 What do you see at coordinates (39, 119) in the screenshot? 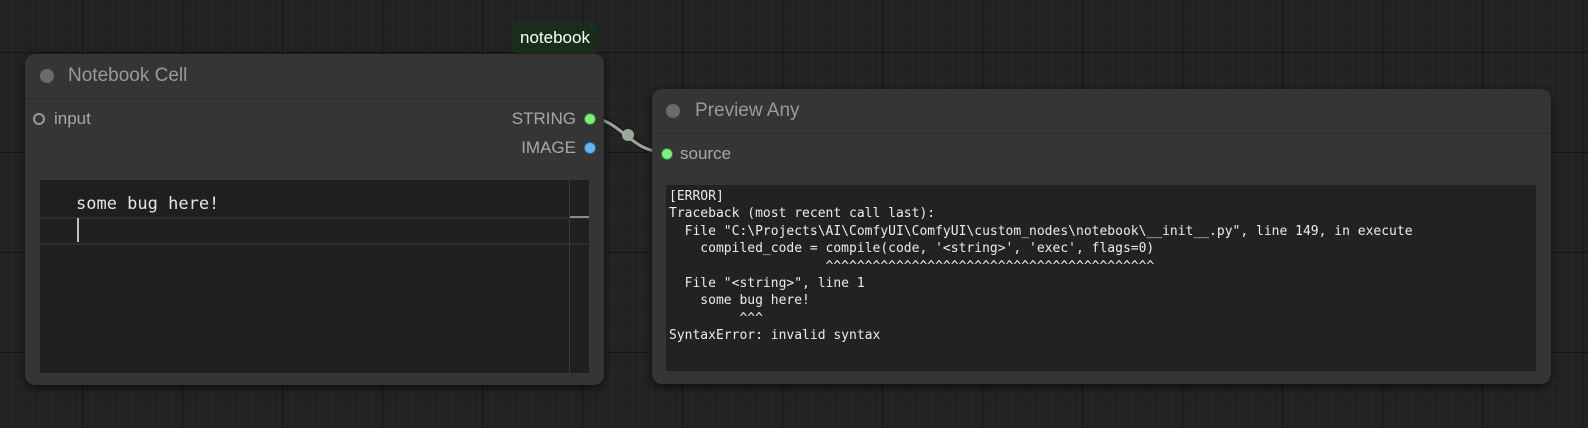
I see `input-slot-icon` at bounding box center [39, 119].